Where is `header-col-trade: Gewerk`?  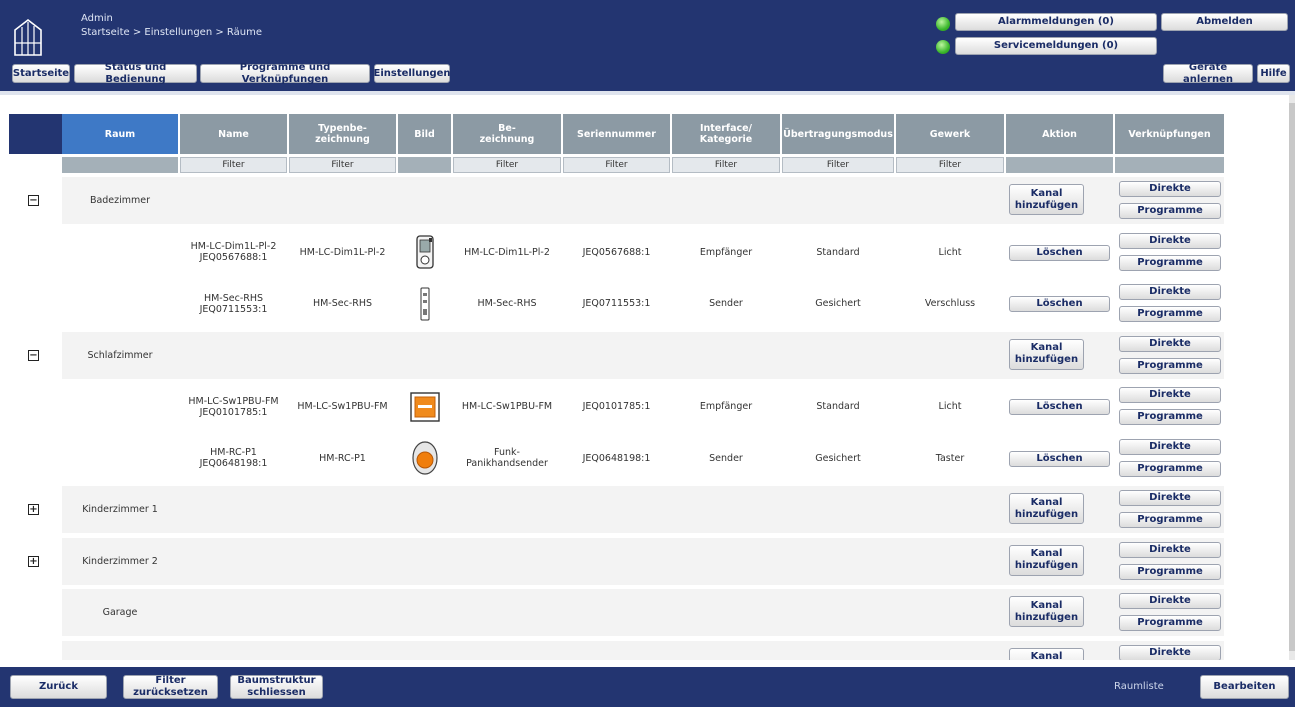
header-col-trade: Gewerk is located at coordinates (950, 134).